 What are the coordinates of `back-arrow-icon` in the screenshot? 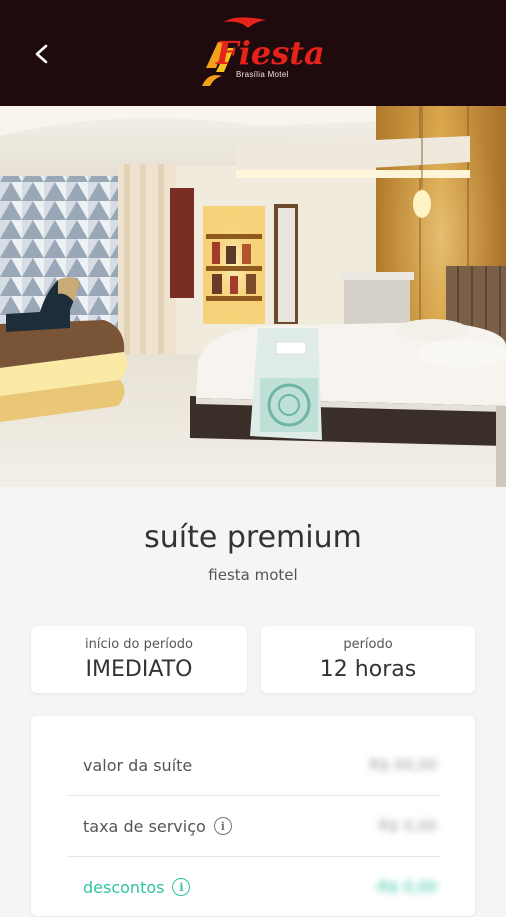 It's located at (41, 54).